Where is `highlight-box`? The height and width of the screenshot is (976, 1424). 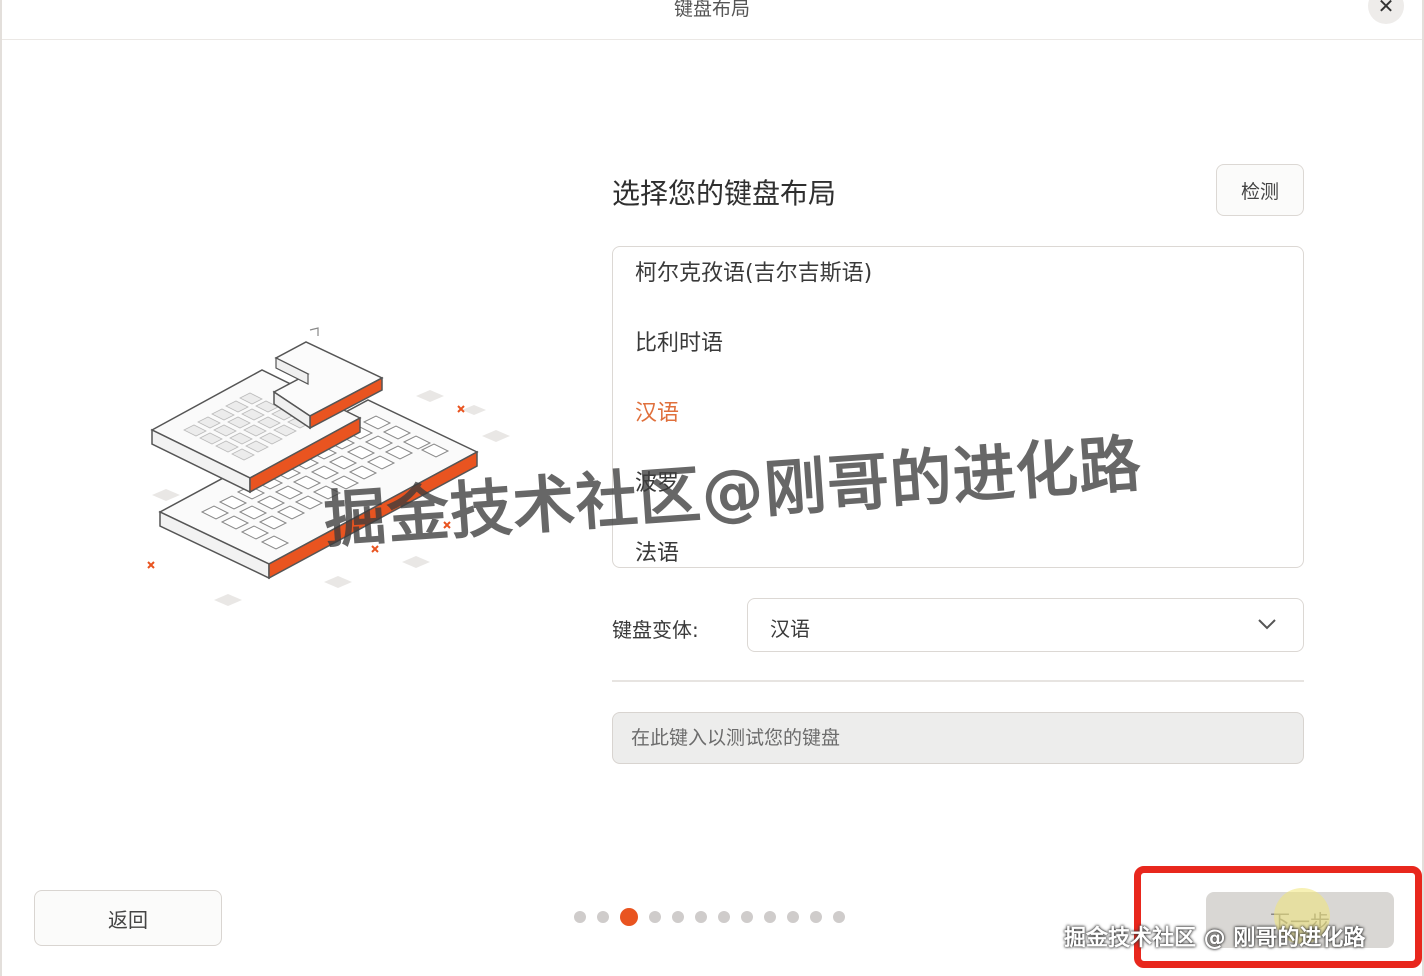
highlight-box is located at coordinates (1278, 917).